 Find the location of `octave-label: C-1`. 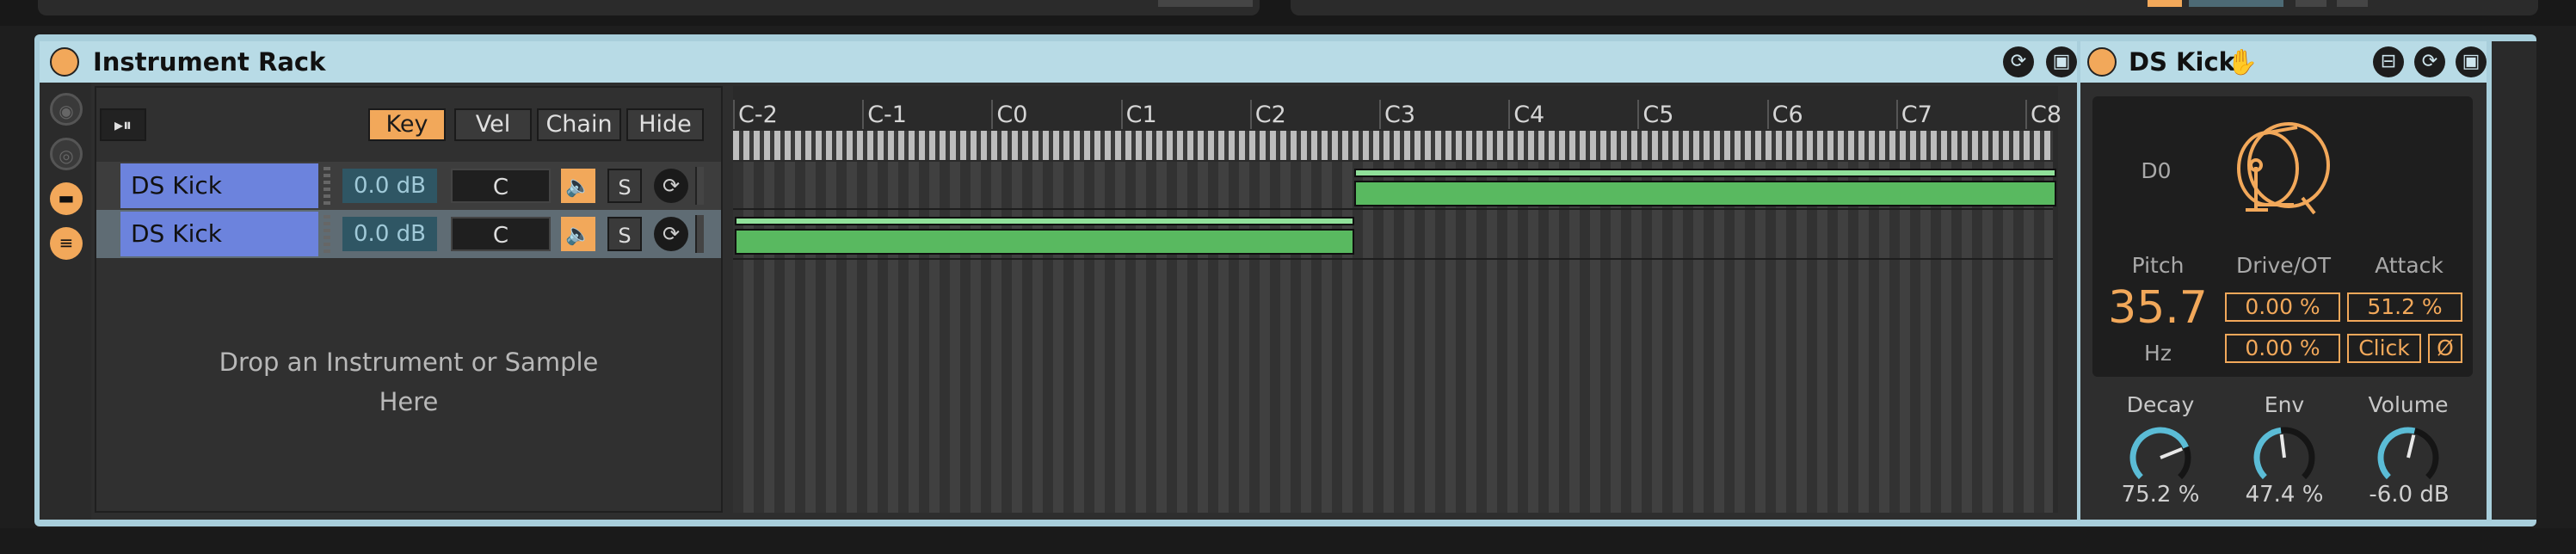

octave-label: C-1 is located at coordinates (887, 115).